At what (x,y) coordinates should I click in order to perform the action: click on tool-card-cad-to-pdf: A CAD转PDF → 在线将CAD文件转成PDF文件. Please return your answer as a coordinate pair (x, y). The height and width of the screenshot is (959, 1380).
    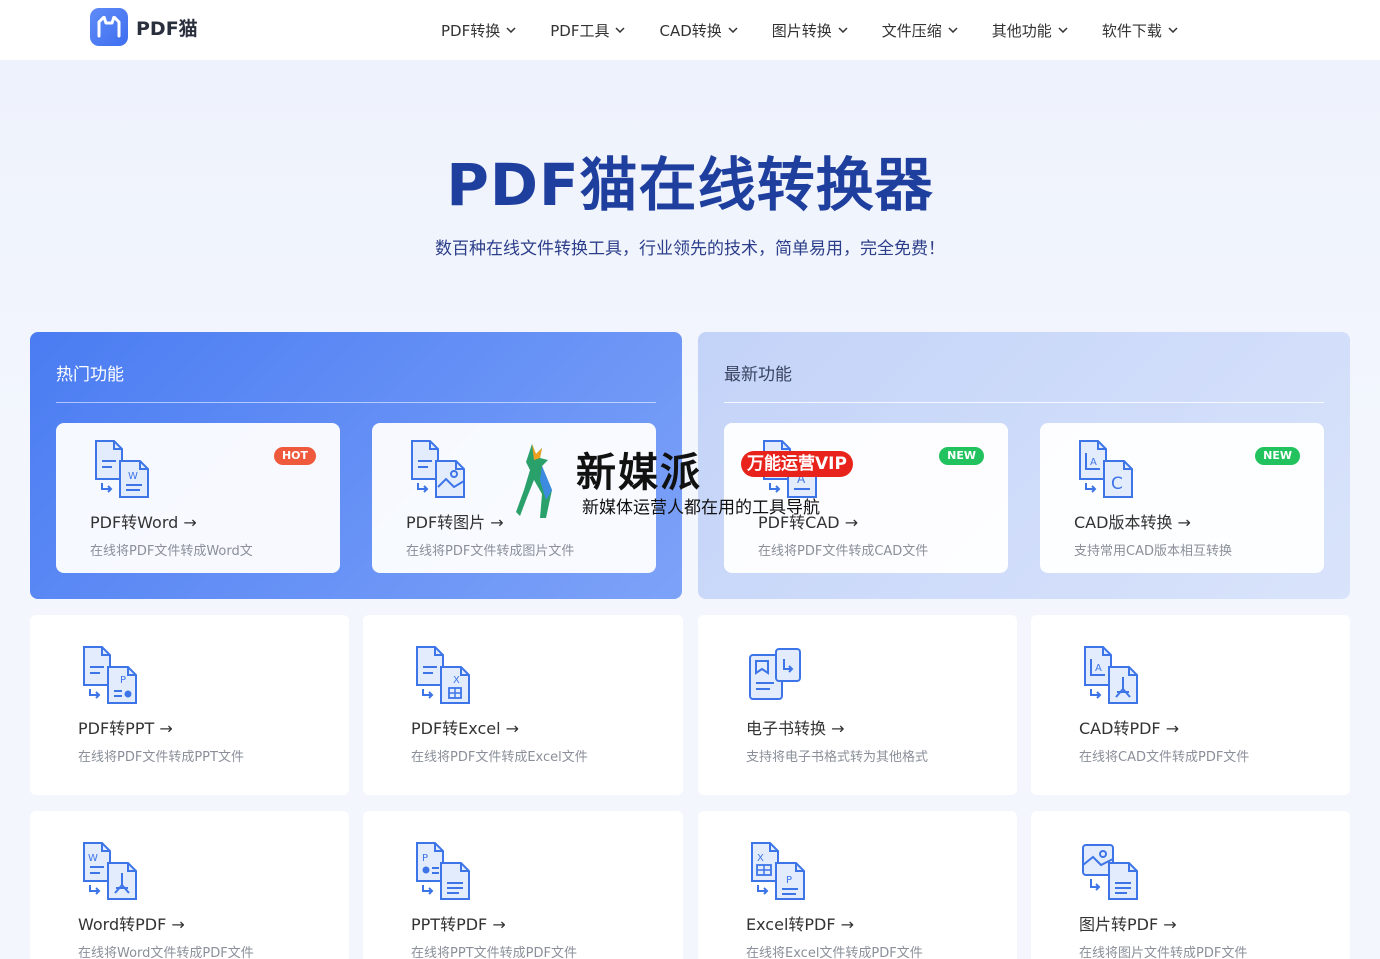
    Looking at the image, I should click on (1190, 705).